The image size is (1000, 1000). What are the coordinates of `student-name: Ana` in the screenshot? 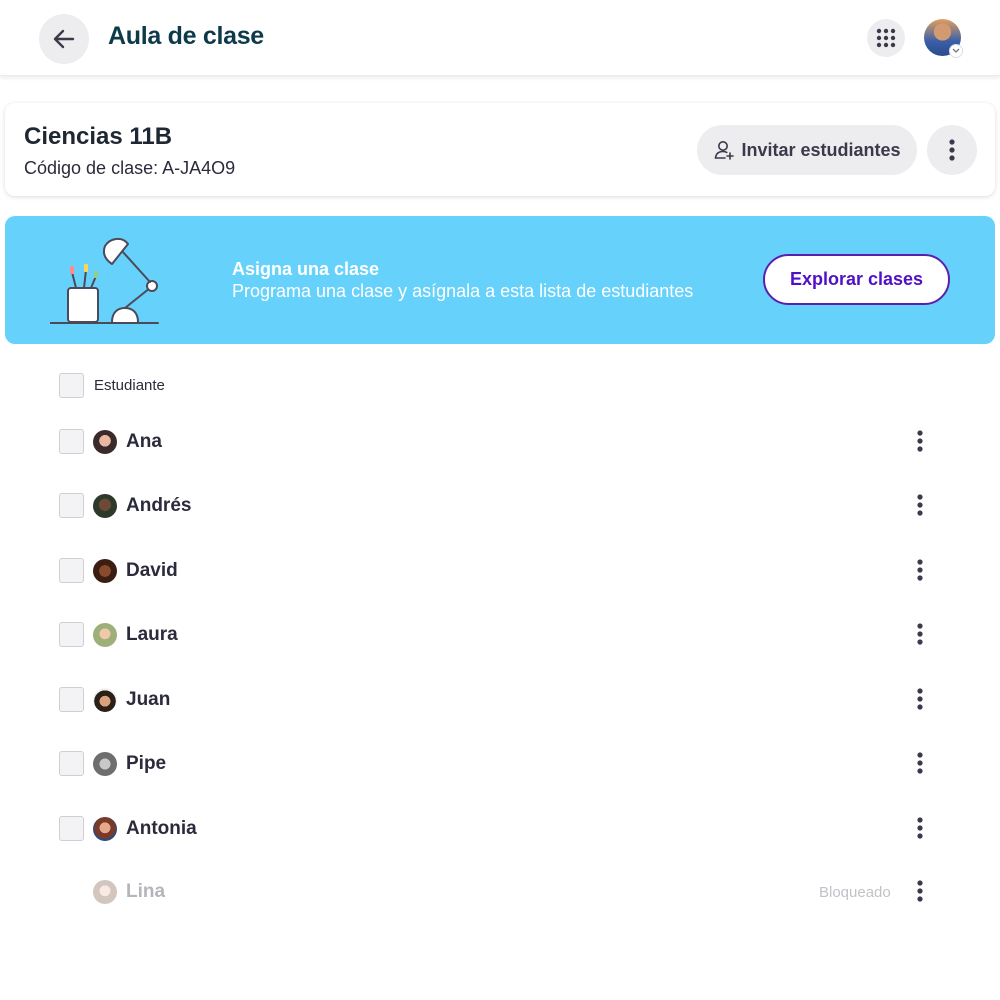 It's located at (144, 441).